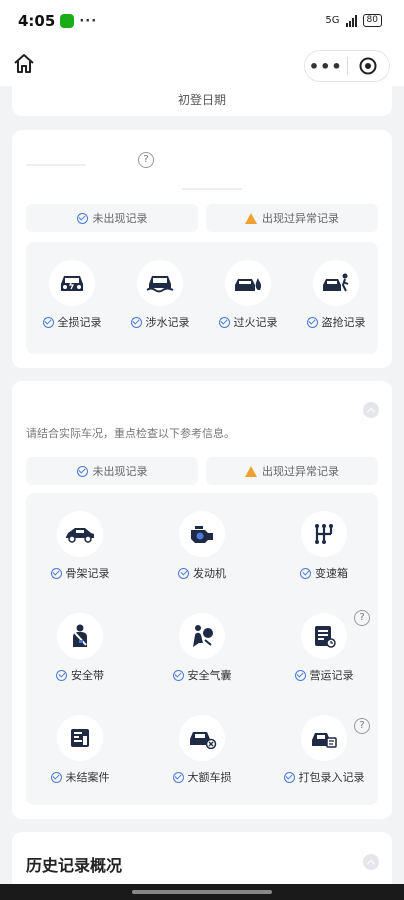  Describe the element at coordinates (24, 64) in the screenshot. I see `home-icon` at that location.